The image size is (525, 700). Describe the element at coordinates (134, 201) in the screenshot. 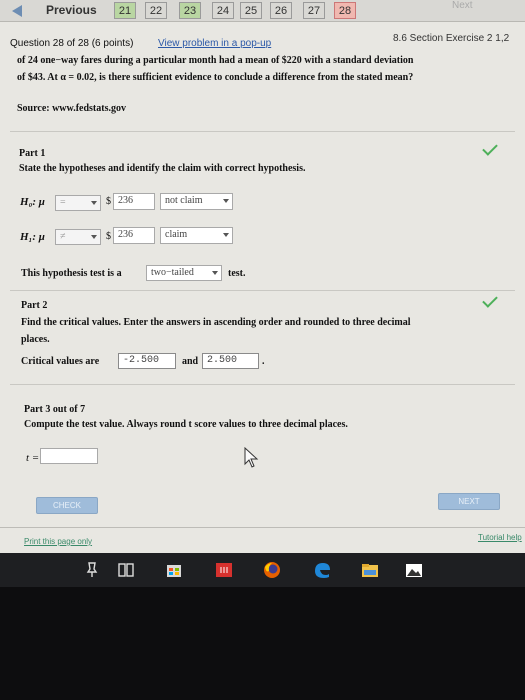

I see `h0-value-input: 236` at that location.